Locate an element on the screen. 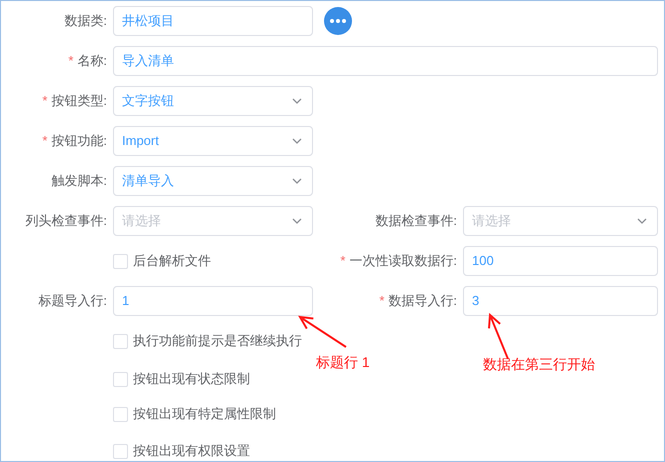 The height and width of the screenshot is (462, 665). field-label: 按钮类型: is located at coordinates (79, 101).